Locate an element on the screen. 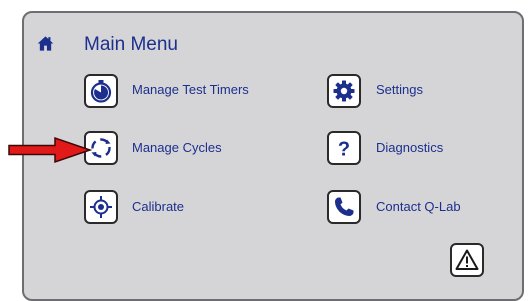  calibrate-button is located at coordinates (101, 207).